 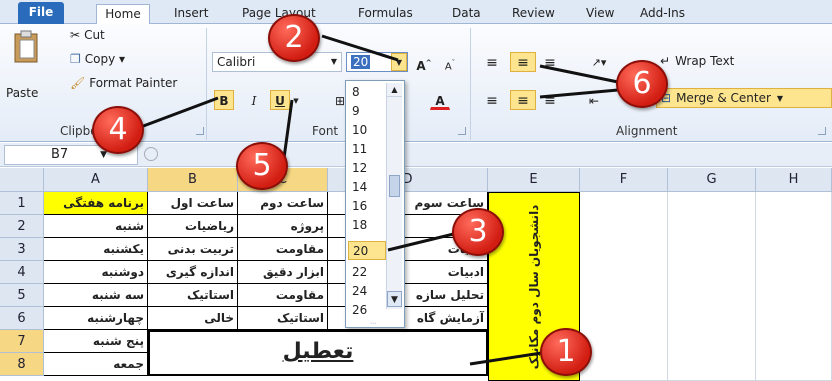 What do you see at coordinates (193, 249) in the screenshot?
I see `cell-b3: تربیت بدنی` at bounding box center [193, 249].